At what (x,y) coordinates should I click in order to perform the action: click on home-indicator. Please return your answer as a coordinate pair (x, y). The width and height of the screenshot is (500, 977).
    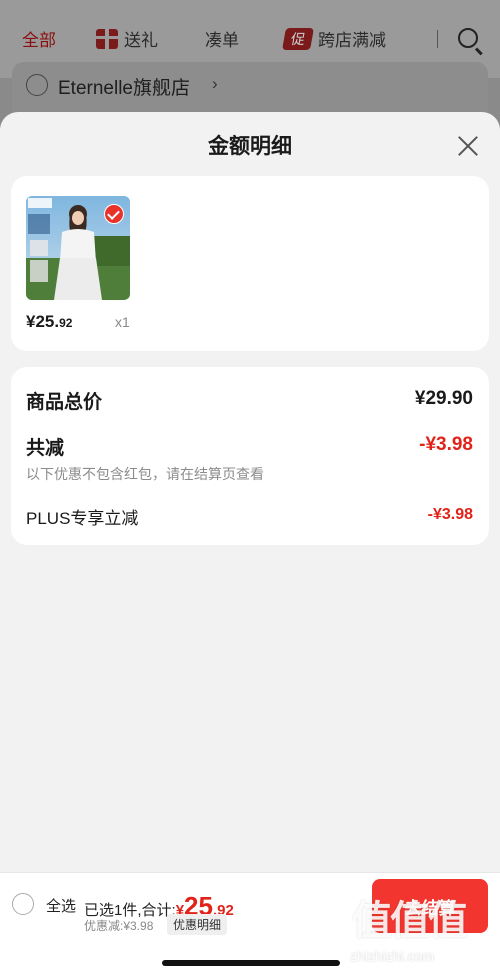
    Looking at the image, I should click on (251, 963).